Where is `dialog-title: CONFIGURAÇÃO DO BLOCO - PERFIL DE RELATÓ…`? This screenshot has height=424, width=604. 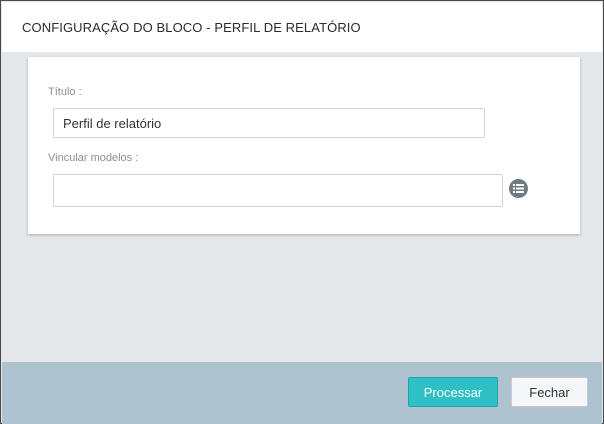
dialog-title: CONFIGURAÇÃO DO BLOCO - PERFIL DE RELATÓ… is located at coordinates (191, 27).